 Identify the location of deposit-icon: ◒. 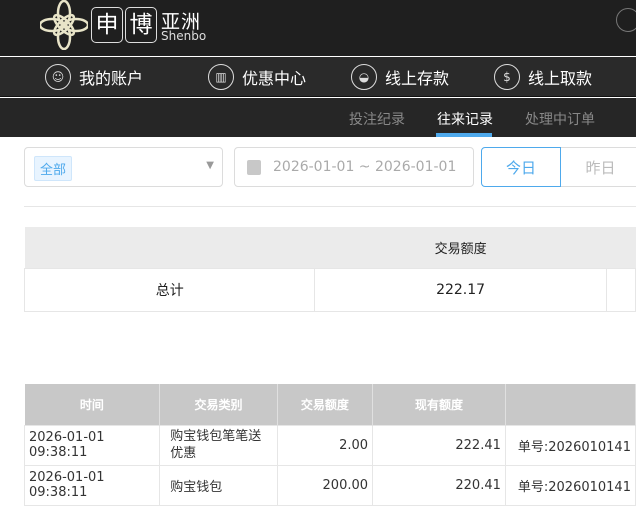
(364, 77).